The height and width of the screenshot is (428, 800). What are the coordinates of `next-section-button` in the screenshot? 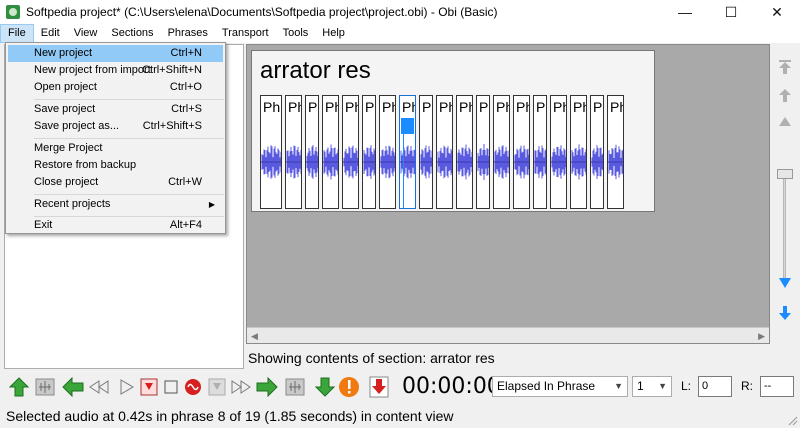 It's located at (325, 387).